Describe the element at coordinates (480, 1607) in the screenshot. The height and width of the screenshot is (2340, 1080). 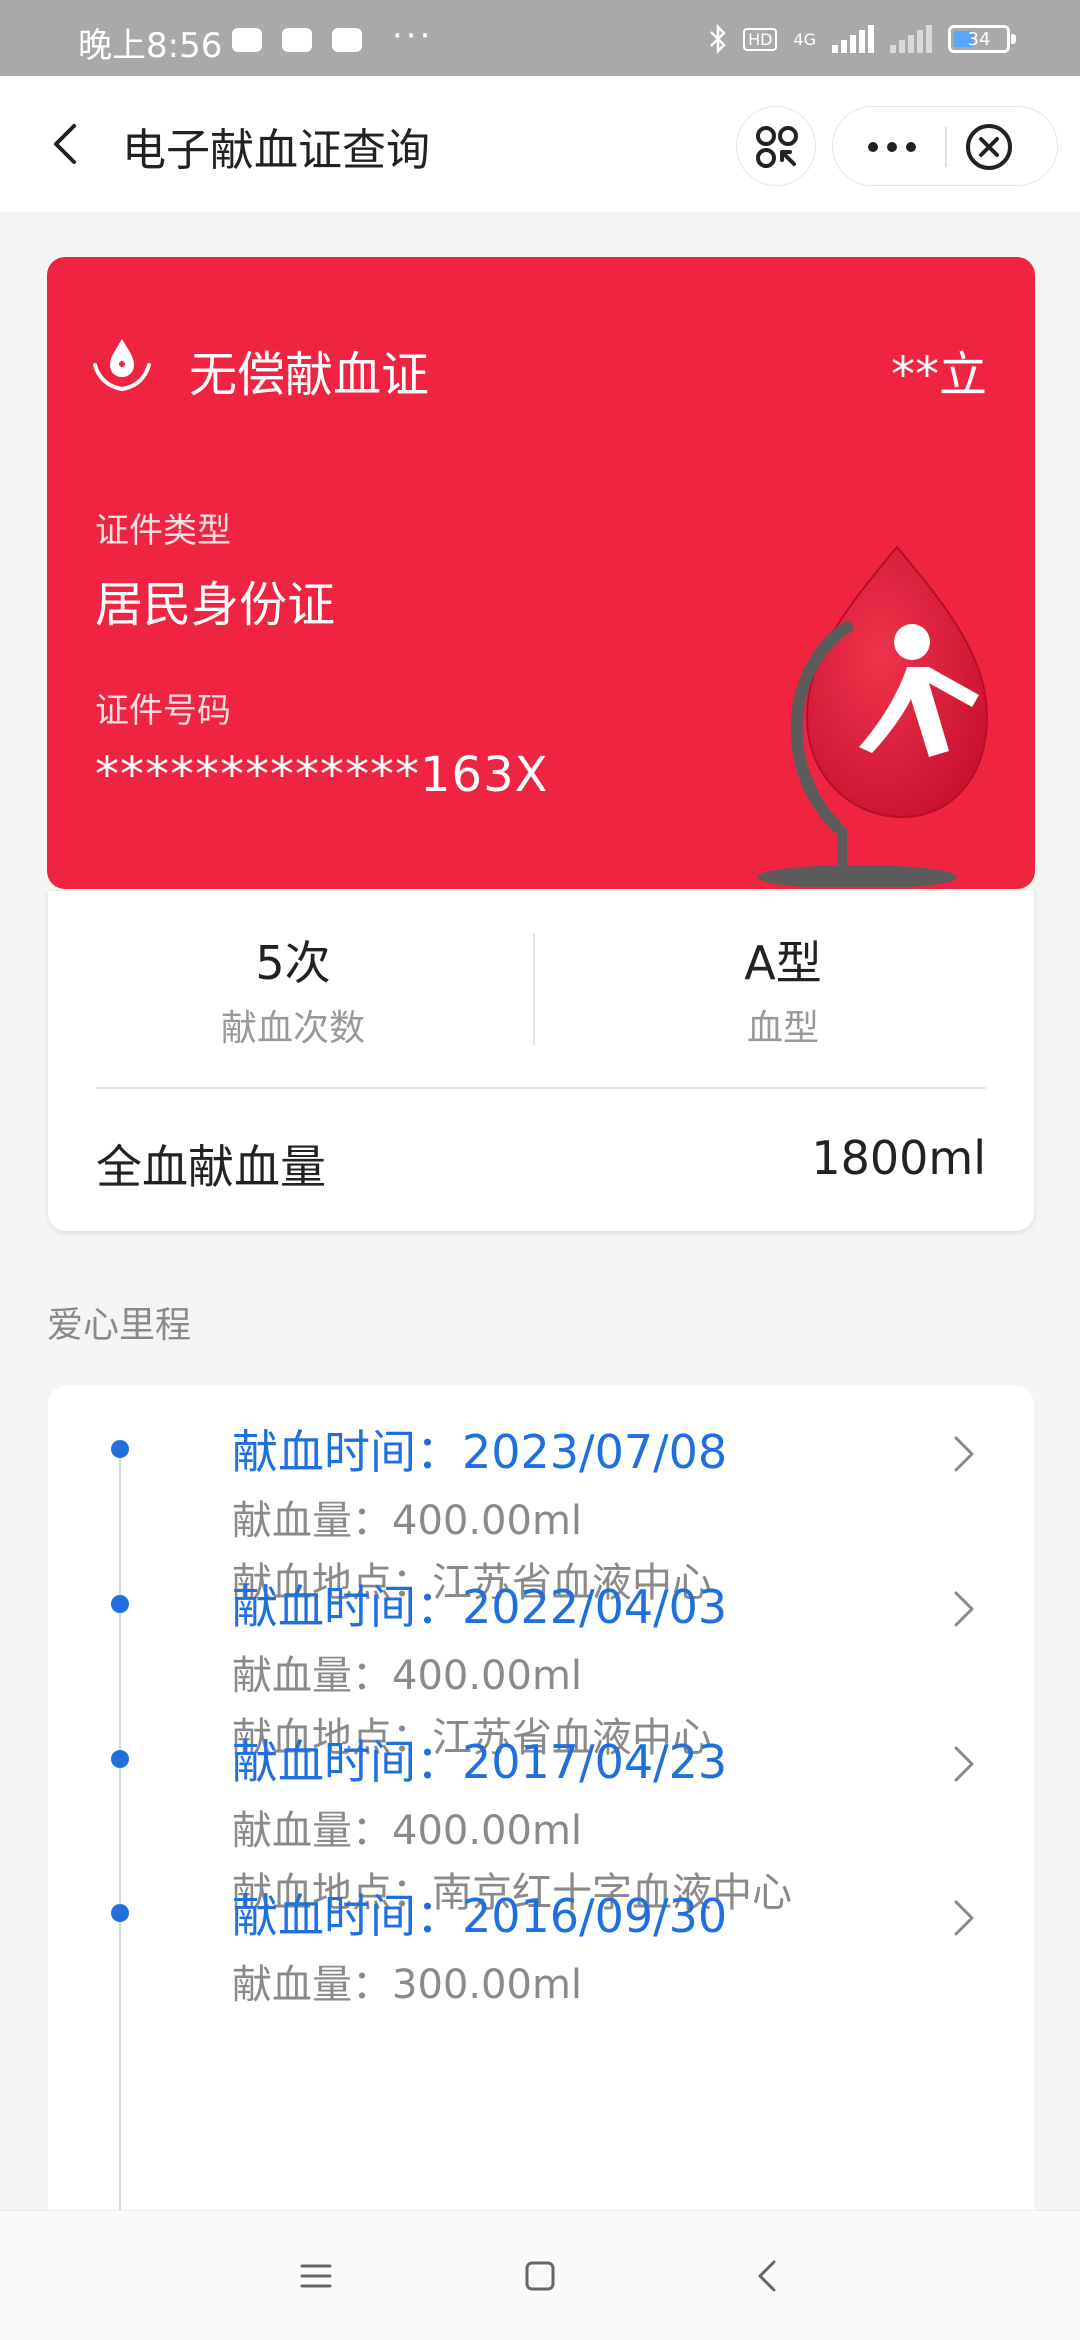
I see `record-date: 献血时间：2022/04/03` at that location.